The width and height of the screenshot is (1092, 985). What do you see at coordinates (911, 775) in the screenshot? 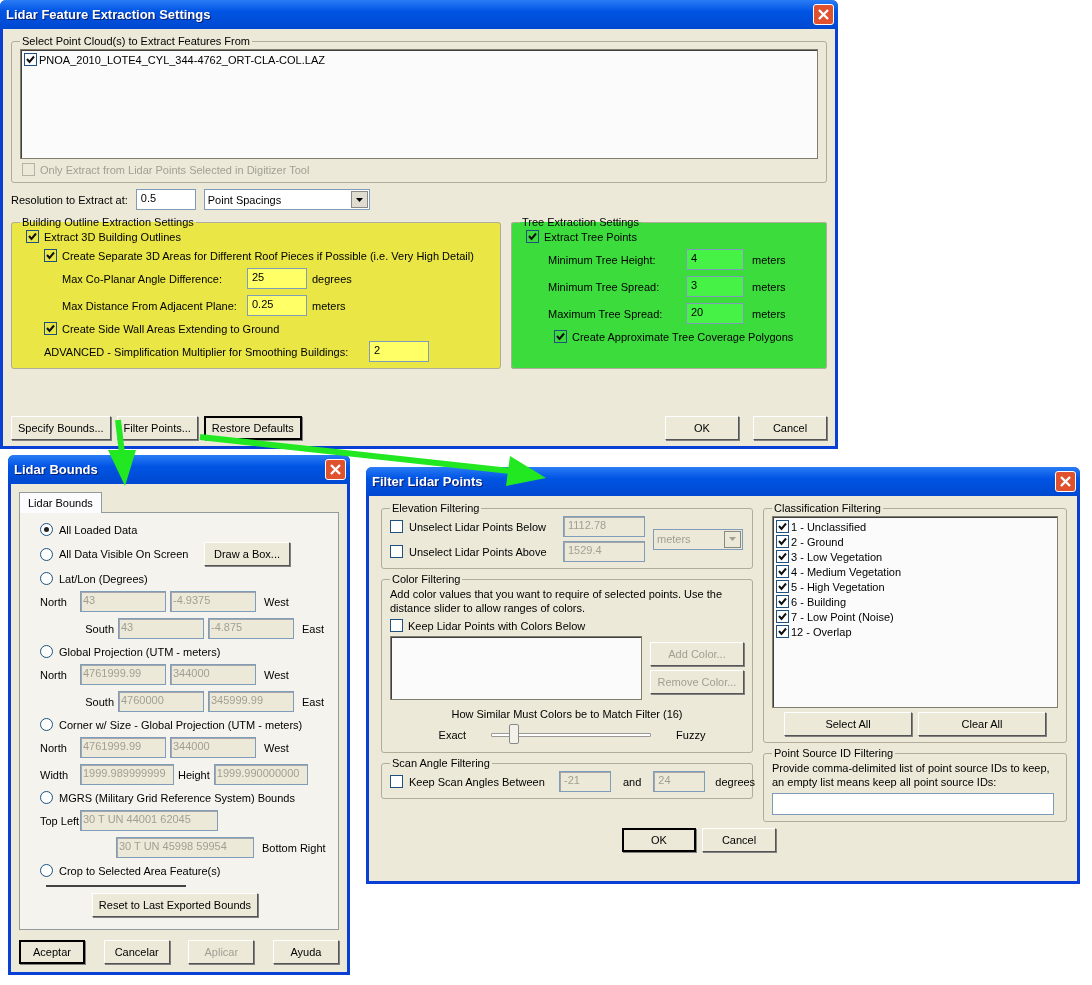
I see `description-text: Provide comma-delimited list of point source IDs to keep, an empty list means keep all point source IDs:` at bounding box center [911, 775].